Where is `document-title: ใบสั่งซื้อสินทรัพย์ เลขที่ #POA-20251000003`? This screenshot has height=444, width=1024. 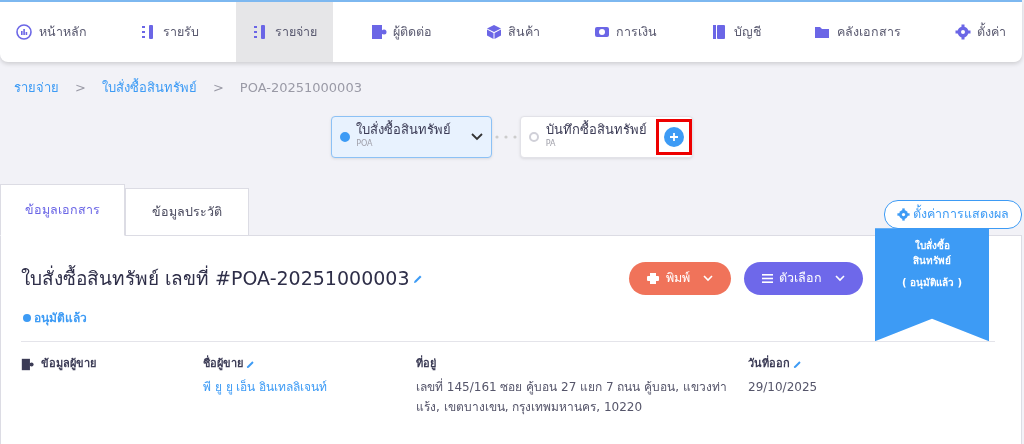 document-title: ใบสั่งซื้อสินทรัพย์ เลขที่ #POA-20251000003 is located at coordinates (215, 278).